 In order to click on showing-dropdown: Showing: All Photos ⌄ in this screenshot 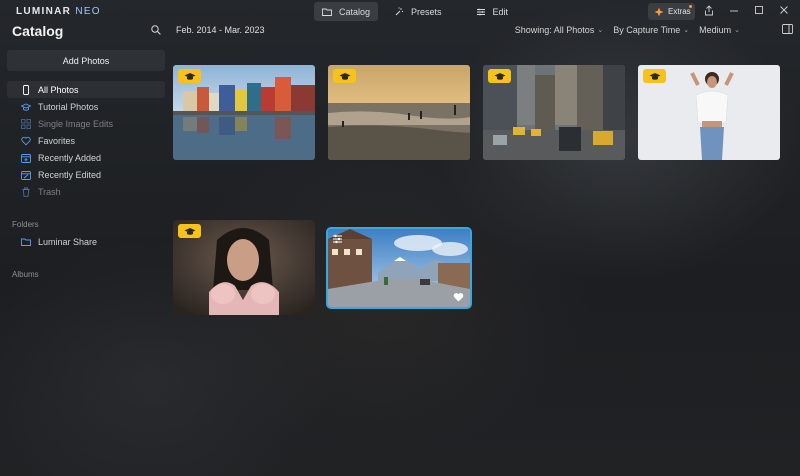, I will do `click(559, 30)`.